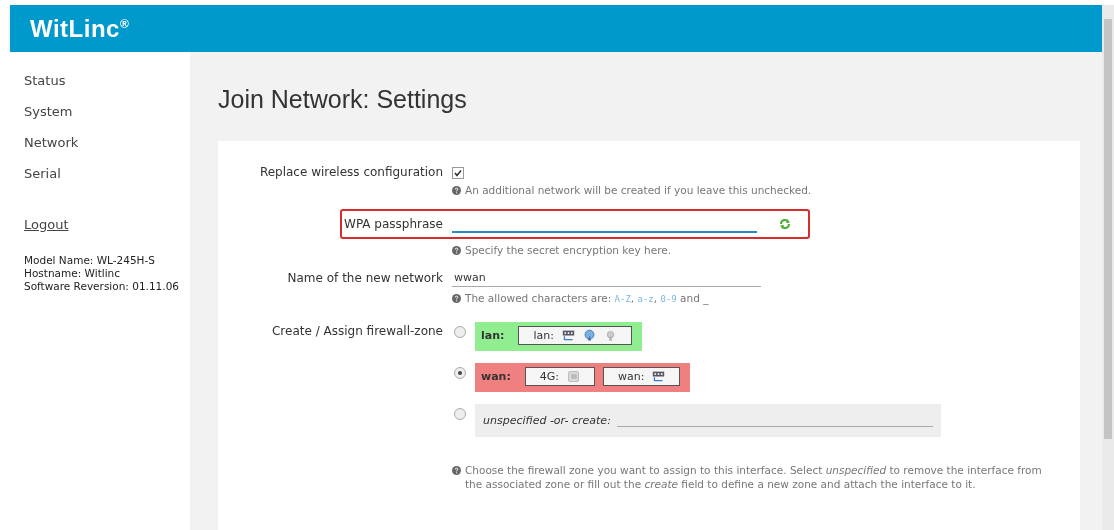 This screenshot has width=1114, height=530. Describe the element at coordinates (638, 190) in the screenshot. I see `help-text: An additional network will be created if you leave this unchecked.` at that location.